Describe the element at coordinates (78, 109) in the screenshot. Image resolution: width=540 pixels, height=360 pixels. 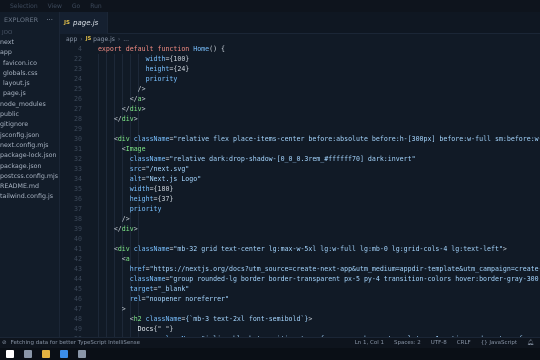
I see `line-number: 27` at that location.